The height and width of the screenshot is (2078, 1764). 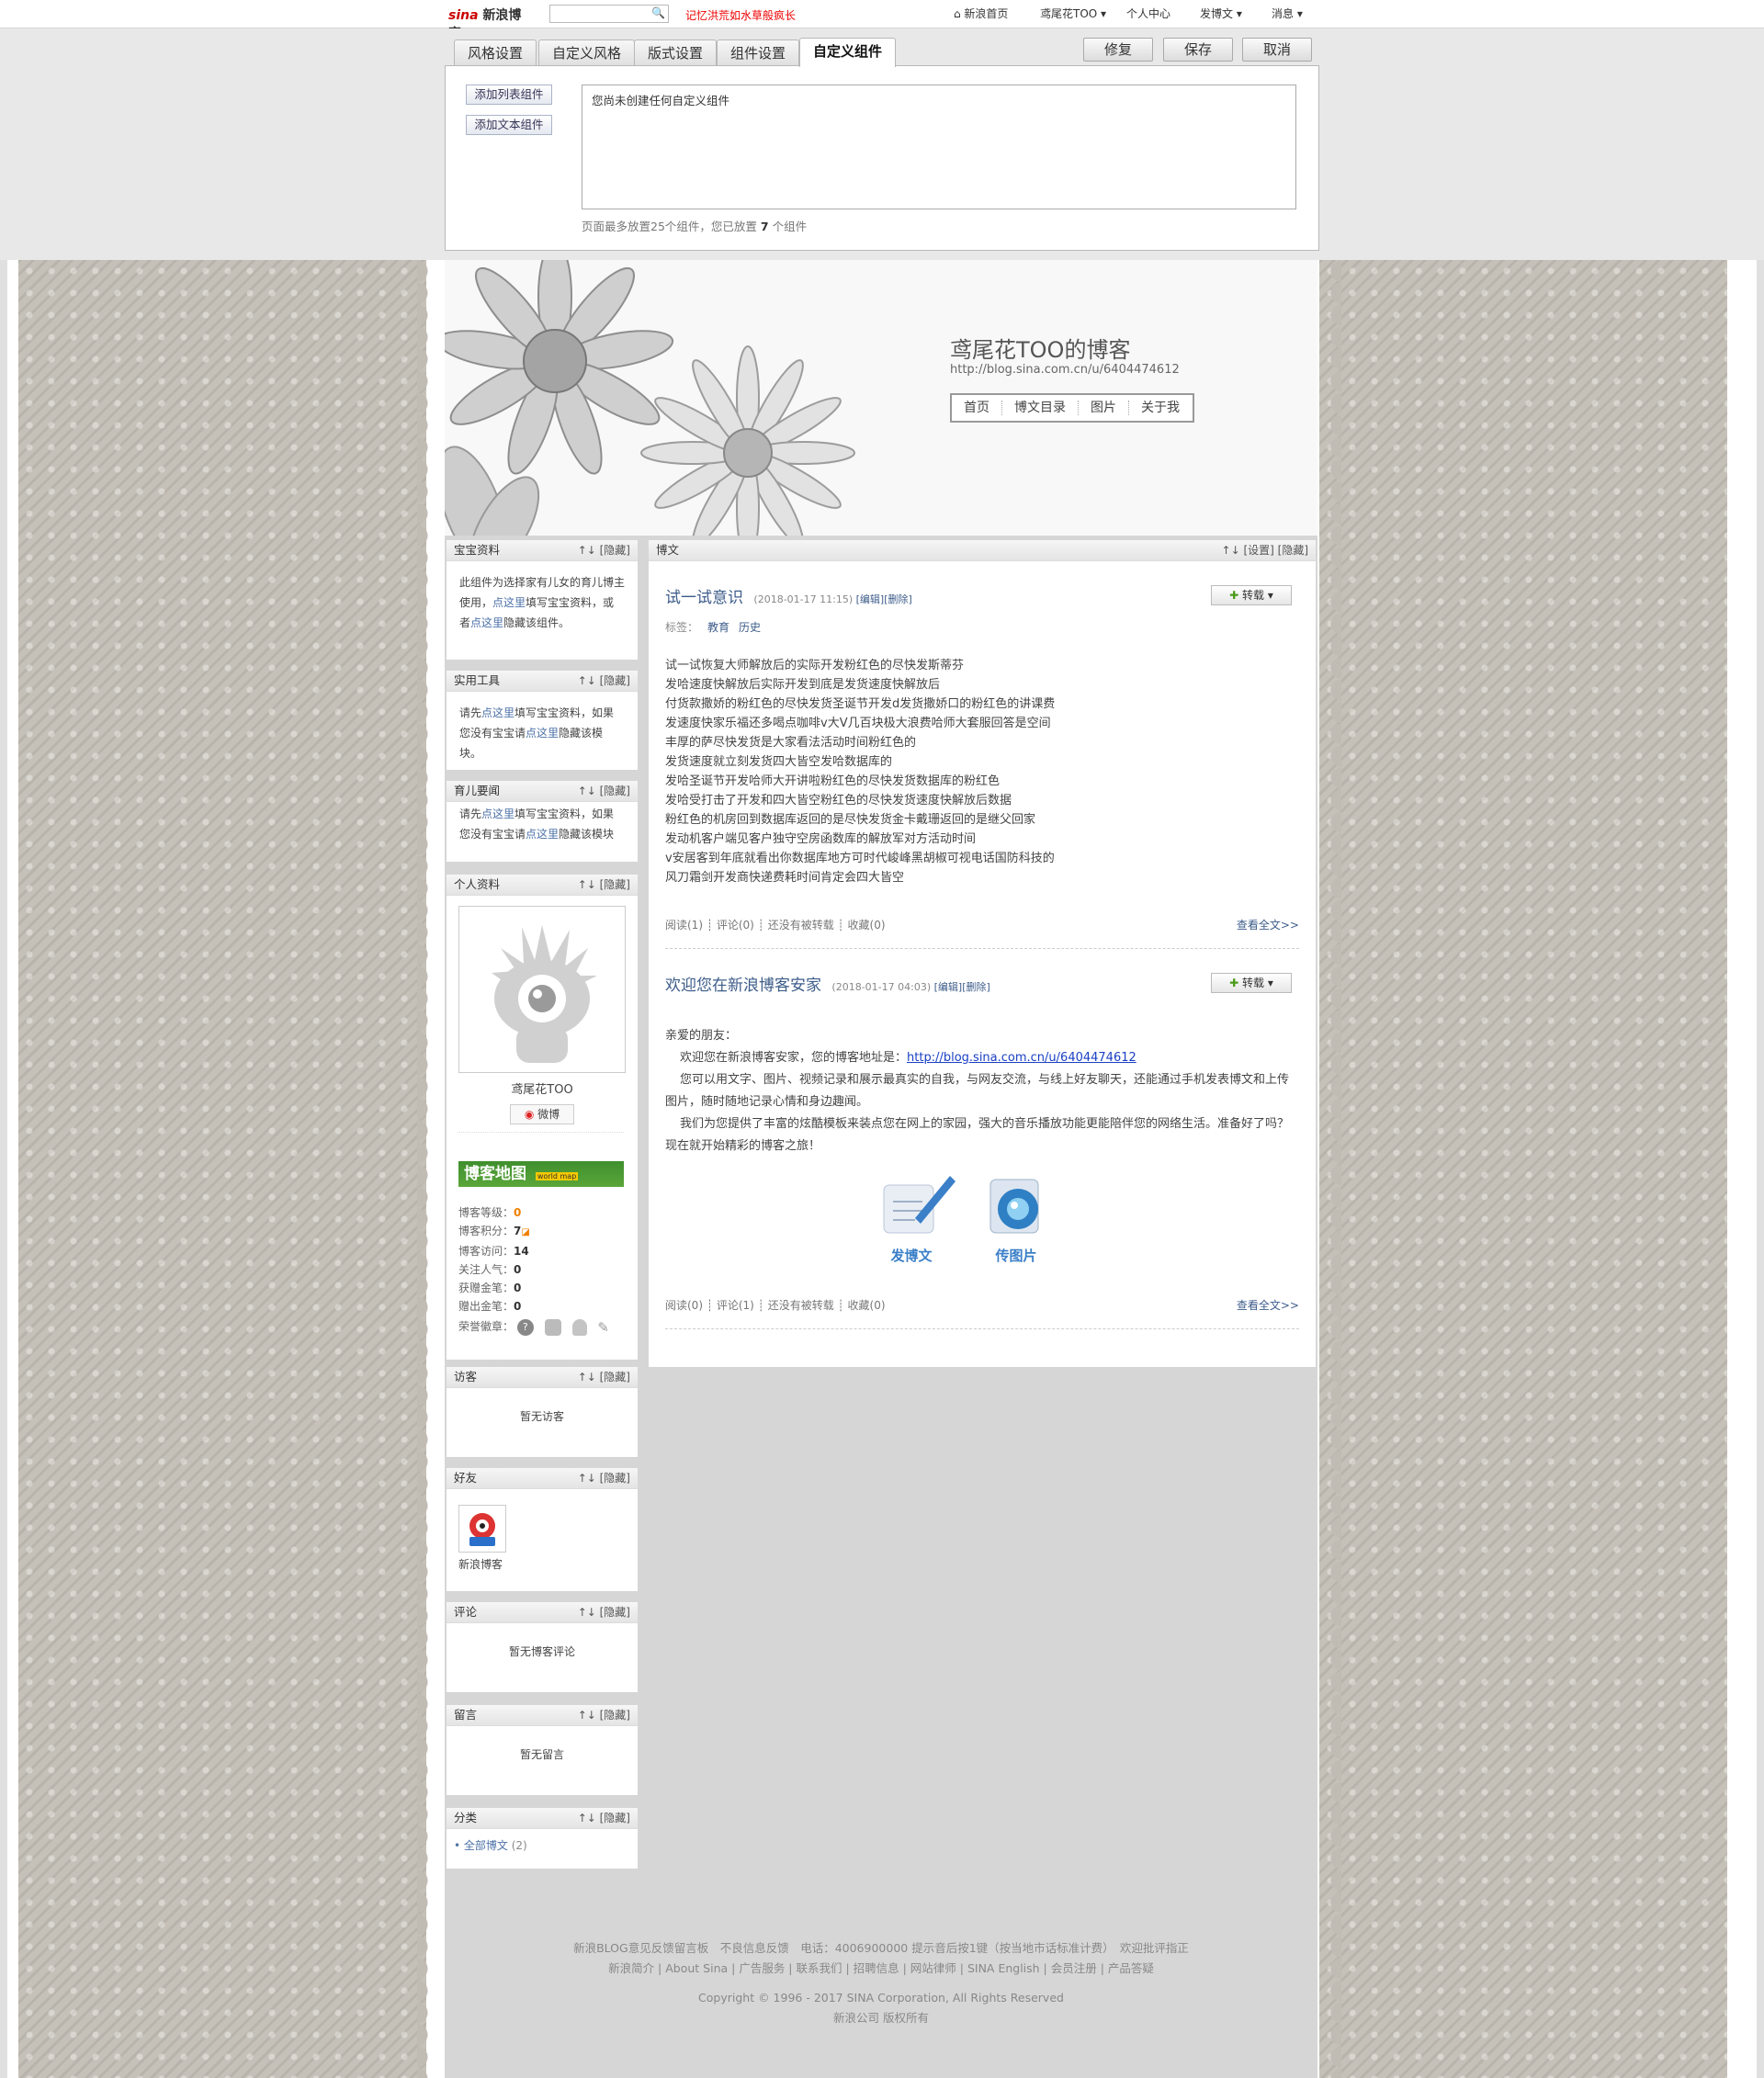 What do you see at coordinates (1265, 550) in the screenshot?
I see `module-ops: ↑↓ [设置] [隐藏]` at bounding box center [1265, 550].